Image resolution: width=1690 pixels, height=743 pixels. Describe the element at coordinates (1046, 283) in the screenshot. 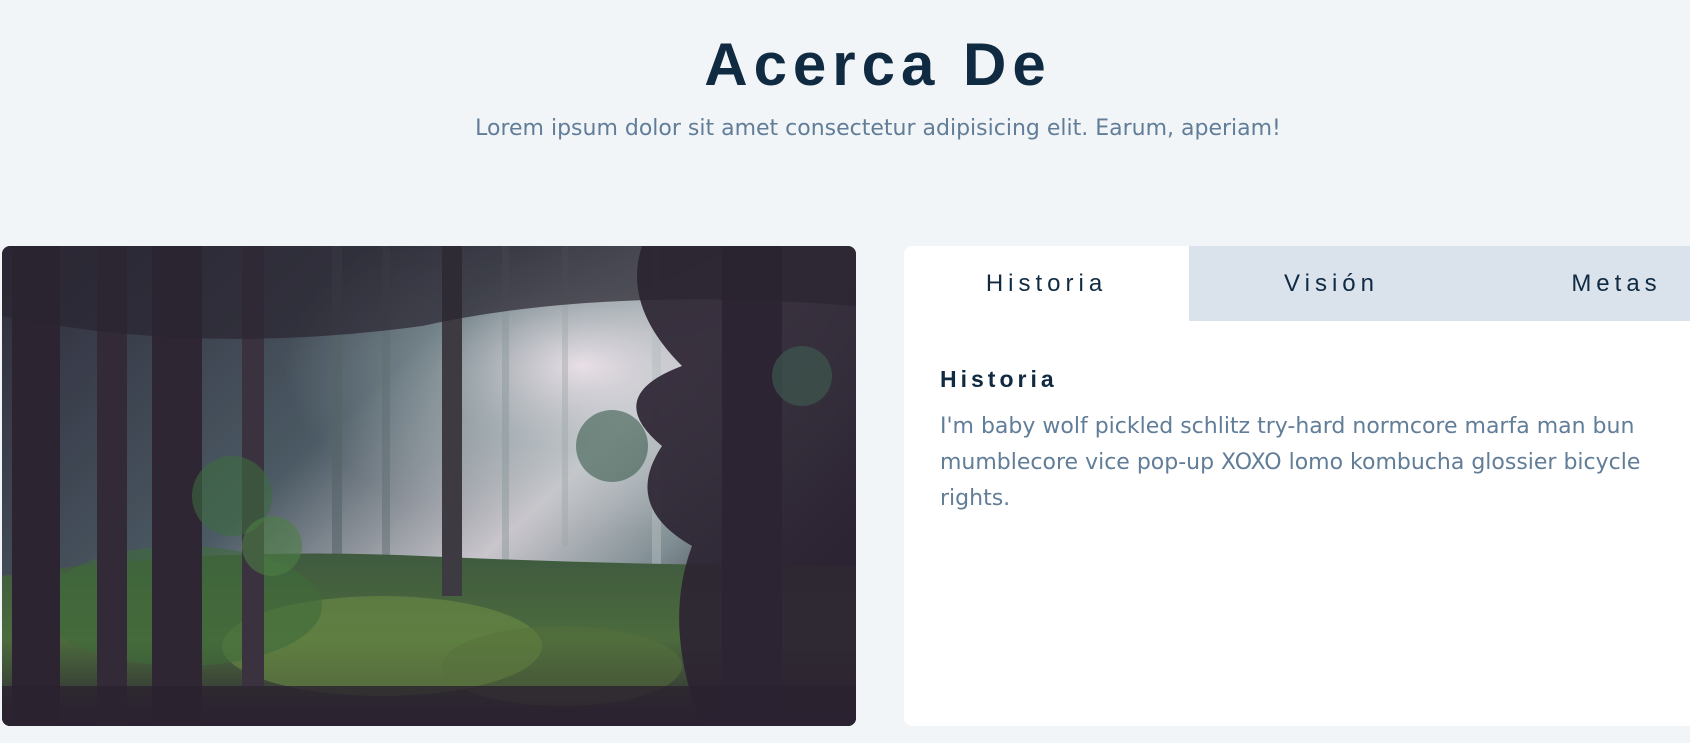

I see `tab-historia: Historia` at that location.